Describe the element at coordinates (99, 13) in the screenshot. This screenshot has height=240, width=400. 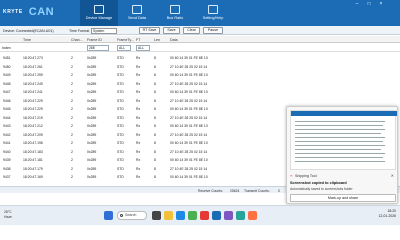
I see `menu-device-manage: Device Manage` at that location.